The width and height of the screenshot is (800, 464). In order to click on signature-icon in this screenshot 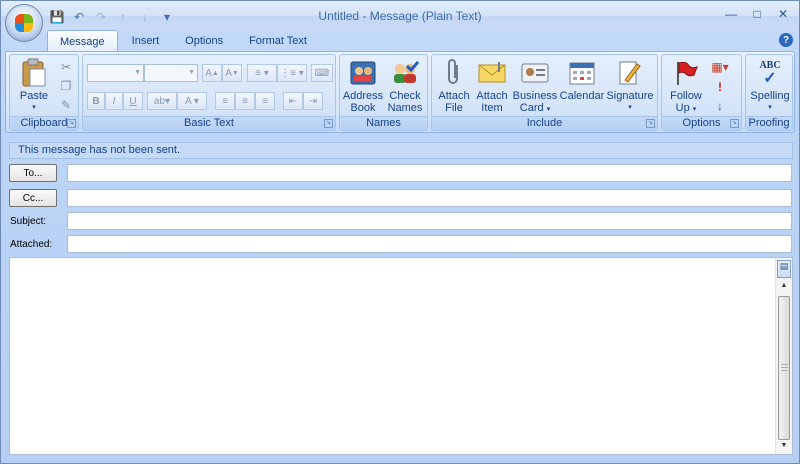, I will do `click(630, 73)`.